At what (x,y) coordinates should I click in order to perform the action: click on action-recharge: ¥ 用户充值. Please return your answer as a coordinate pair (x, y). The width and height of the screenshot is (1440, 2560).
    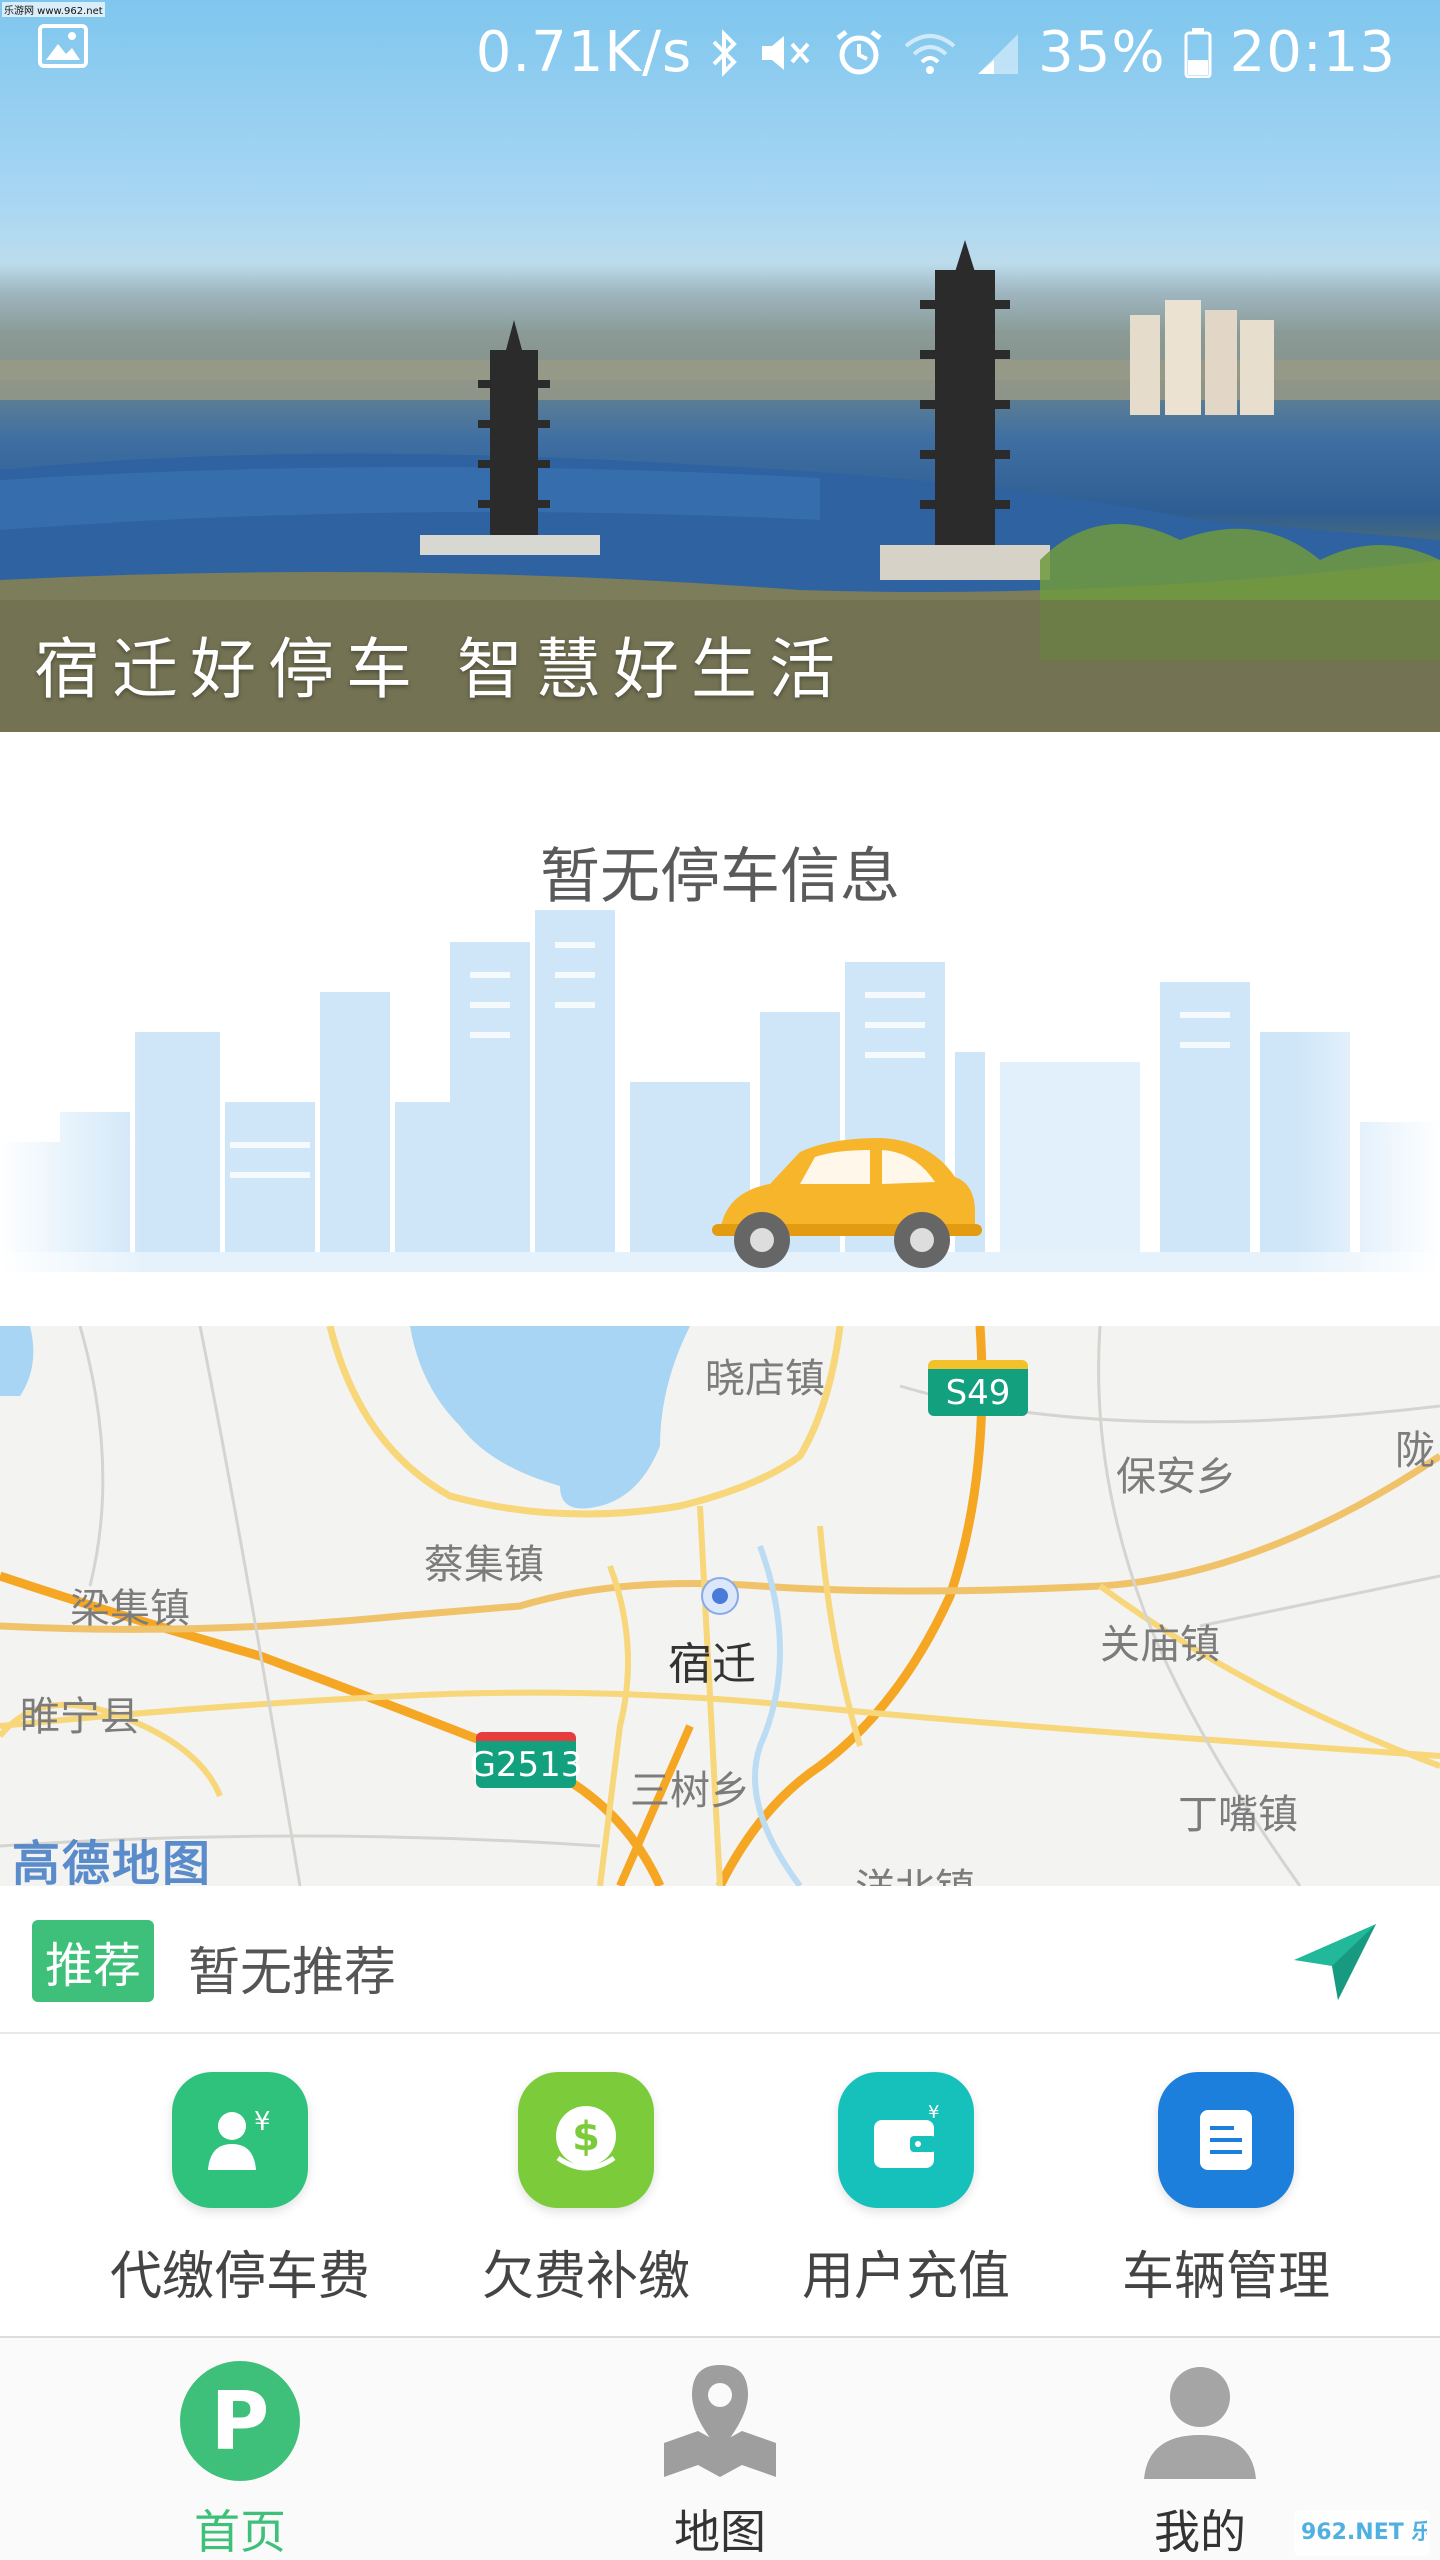
    Looking at the image, I should click on (906, 2190).